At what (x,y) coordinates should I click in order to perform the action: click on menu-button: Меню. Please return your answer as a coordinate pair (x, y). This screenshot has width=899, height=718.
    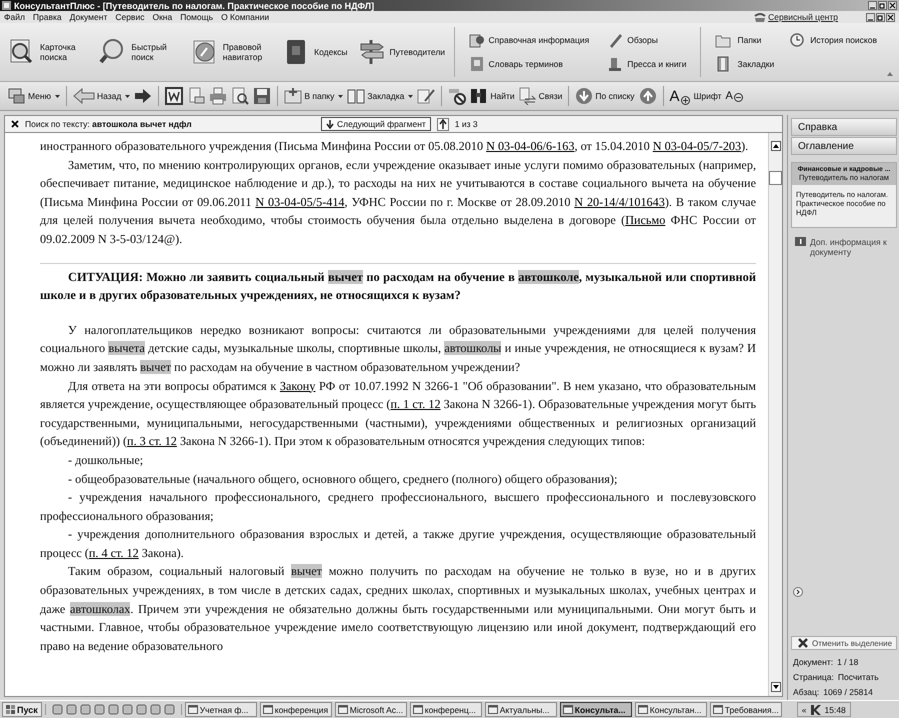
    Looking at the image, I should click on (29, 96).